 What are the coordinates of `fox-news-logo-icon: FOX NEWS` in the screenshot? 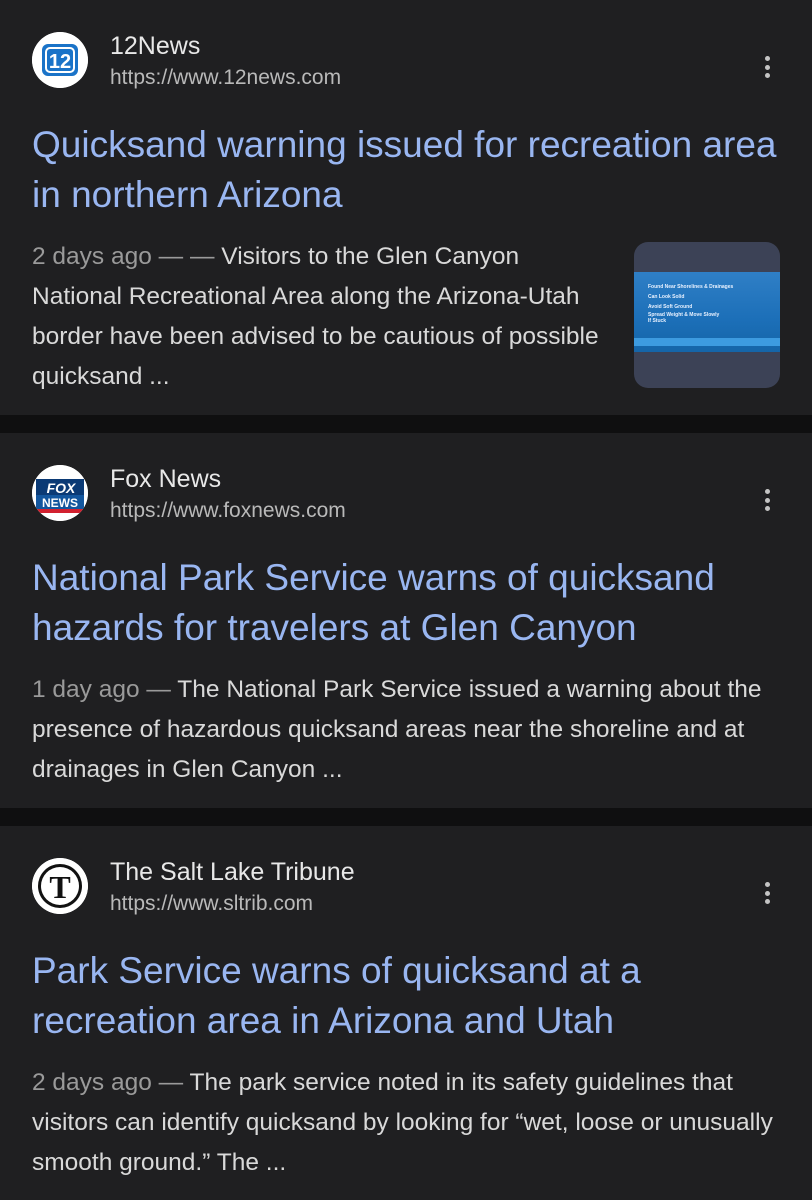 It's located at (60, 493).